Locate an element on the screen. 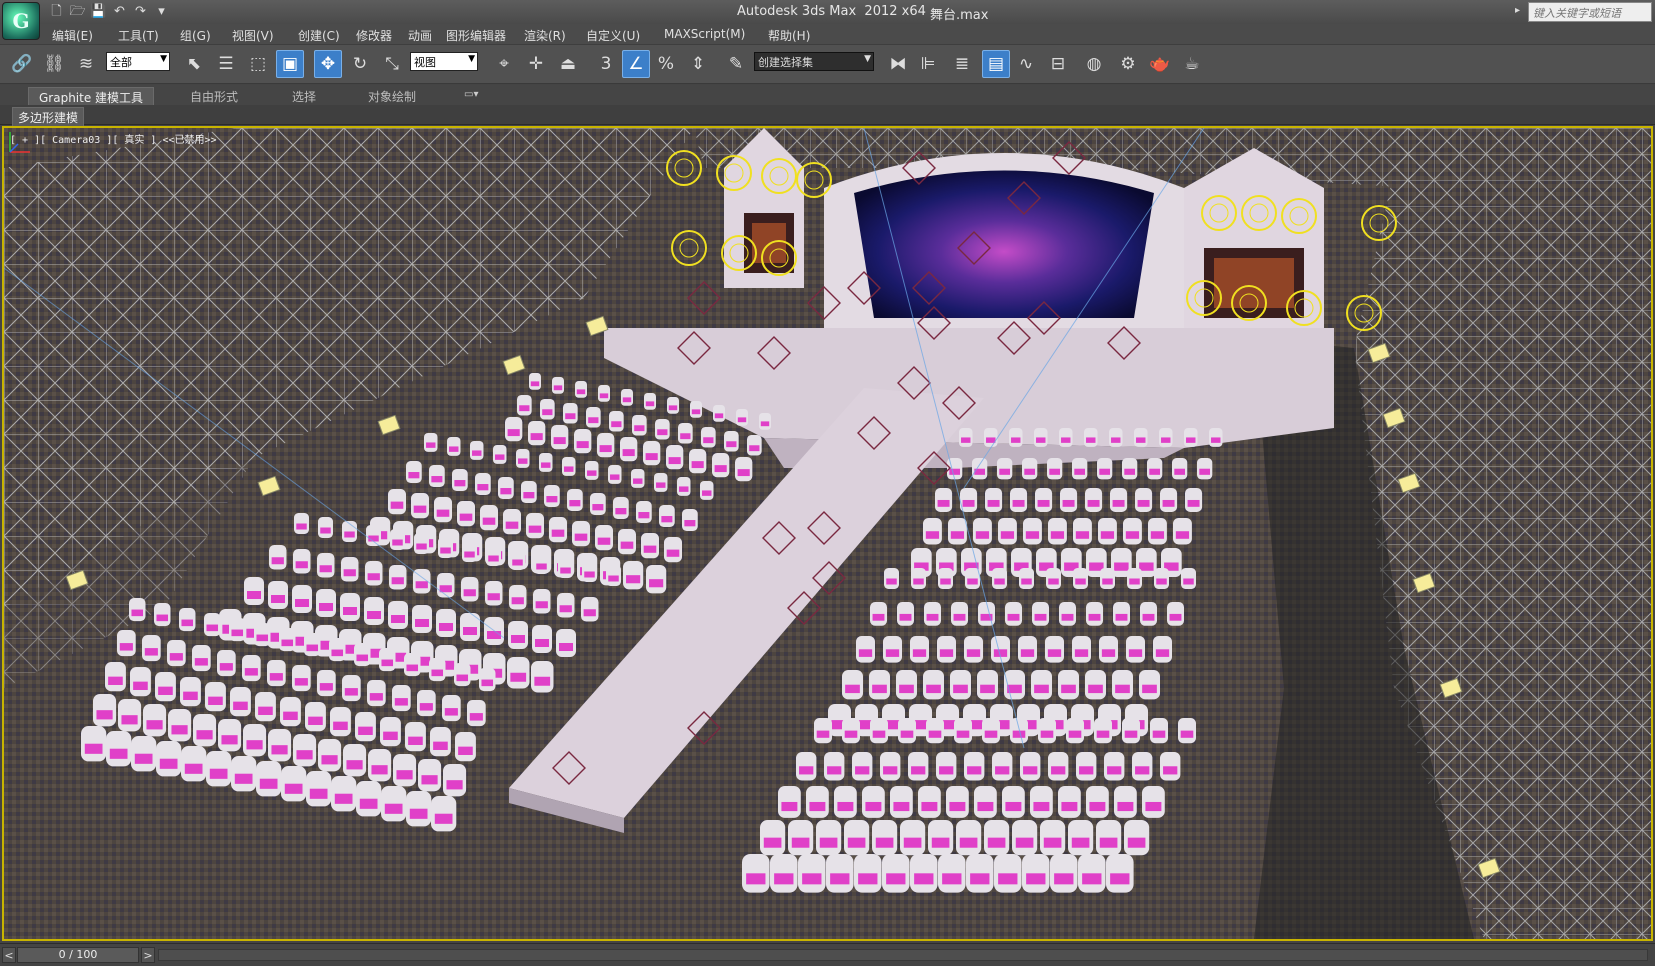 This screenshot has width=1655, height=966. angle-snap-icon: ∠ is located at coordinates (636, 64).